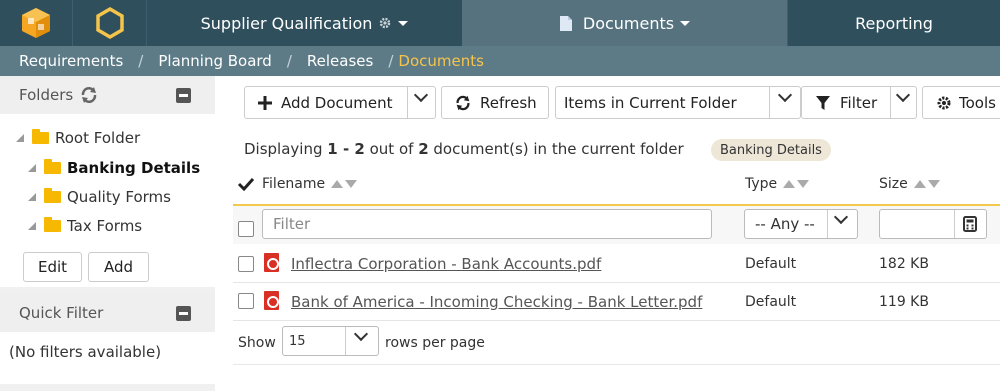 Image resolution: width=1000 pixels, height=391 pixels. Describe the element at coordinates (89, 95) in the screenshot. I see `refresh-icon` at that location.